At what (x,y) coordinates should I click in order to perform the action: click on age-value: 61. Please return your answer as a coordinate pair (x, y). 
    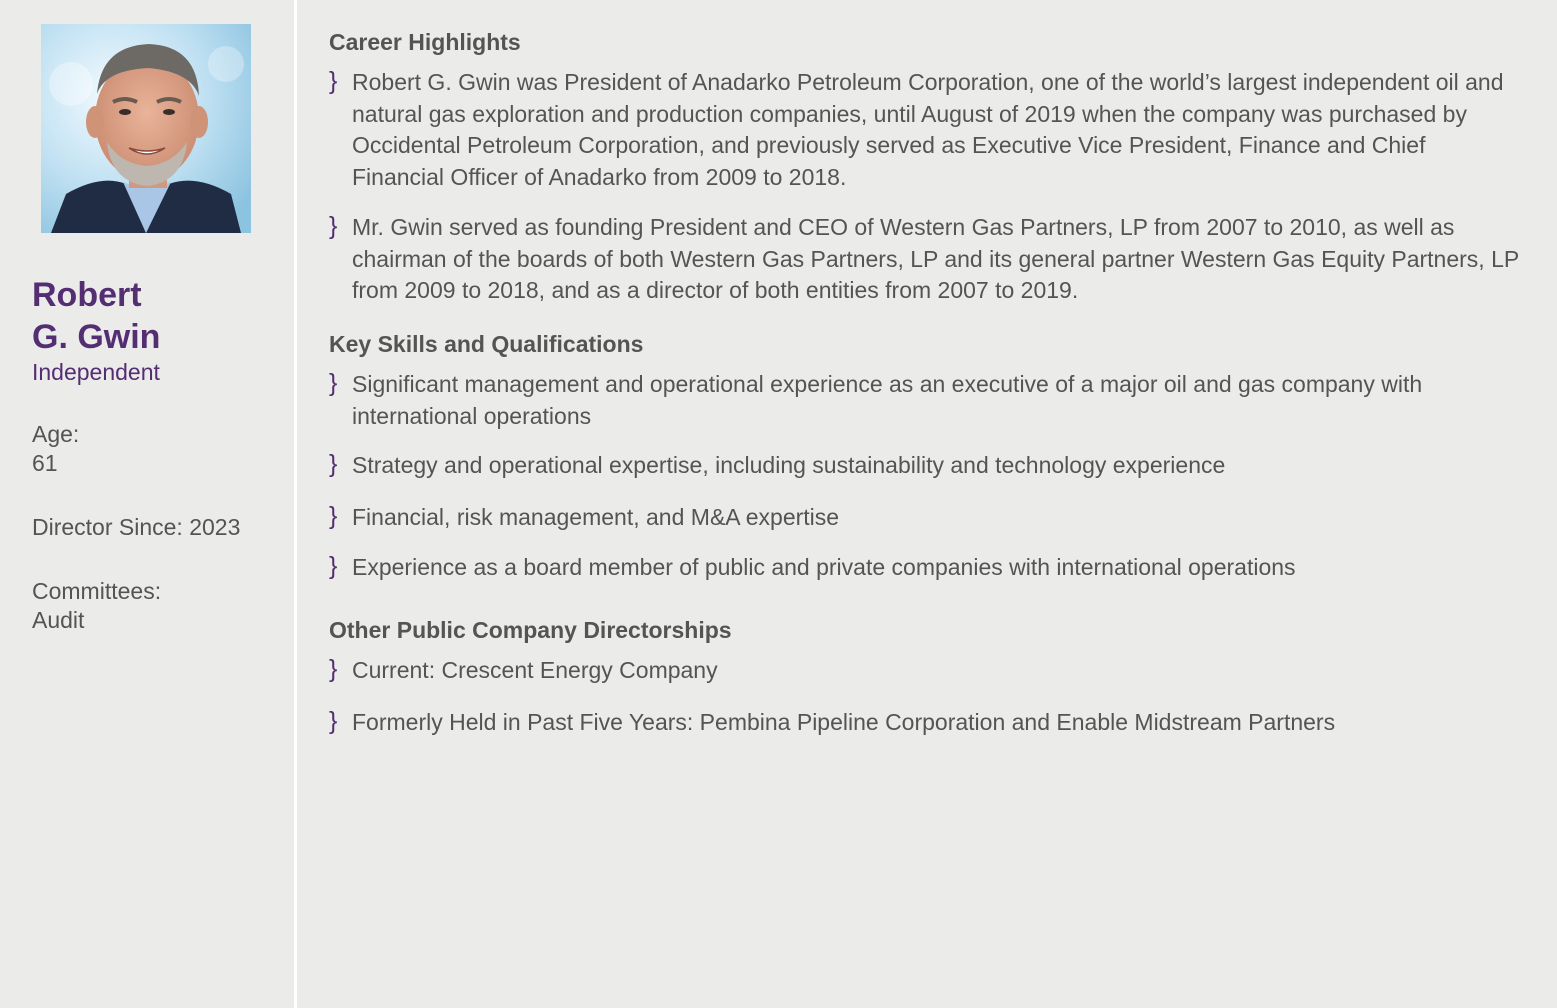
    Looking at the image, I should click on (45, 463).